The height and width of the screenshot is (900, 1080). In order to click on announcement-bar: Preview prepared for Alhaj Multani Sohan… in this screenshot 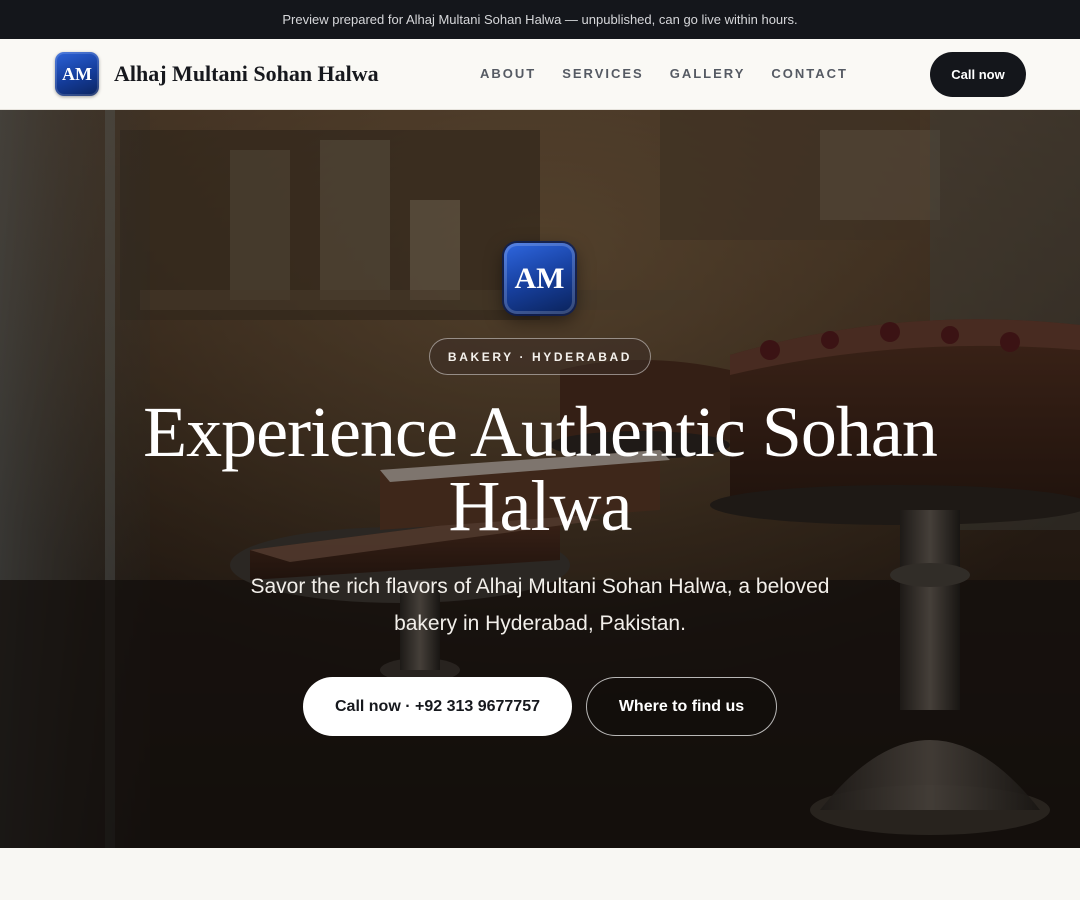, I will do `click(540, 19)`.